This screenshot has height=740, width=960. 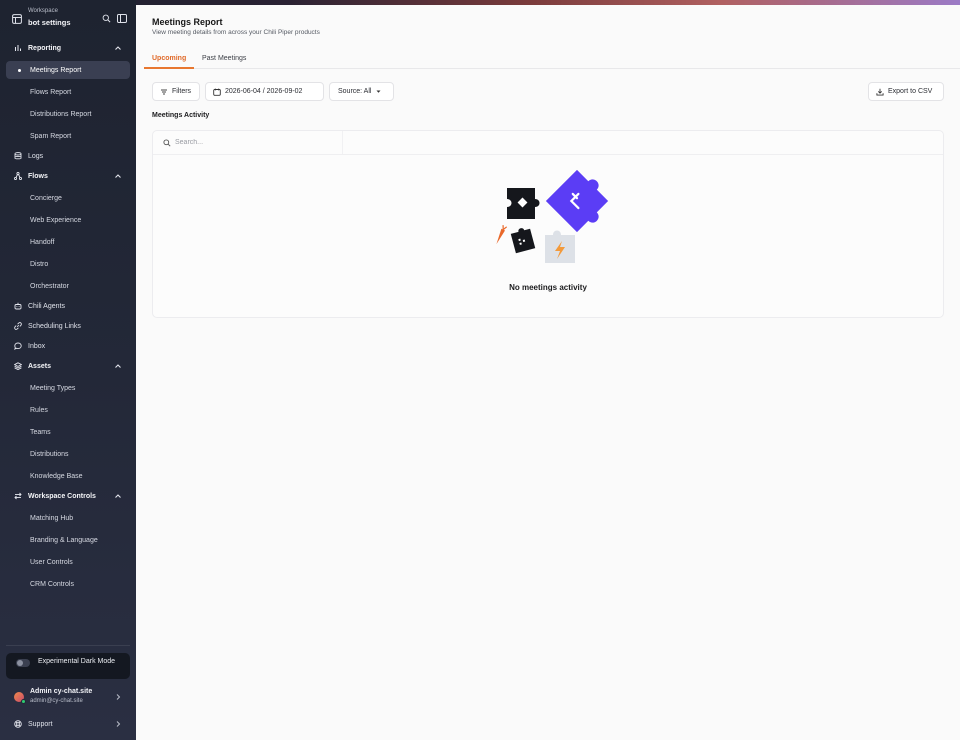 I want to click on sidebar-item-branding-language: Branding & Language, so click(x=68, y=540).